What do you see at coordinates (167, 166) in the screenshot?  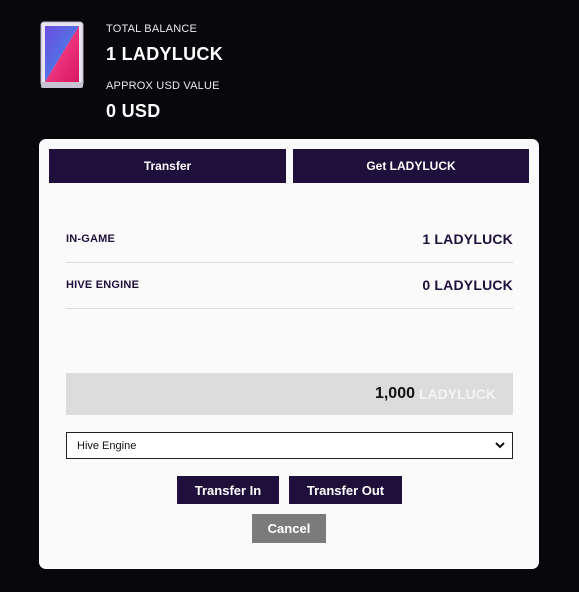 I see `tab-transfer: Transfer` at bounding box center [167, 166].